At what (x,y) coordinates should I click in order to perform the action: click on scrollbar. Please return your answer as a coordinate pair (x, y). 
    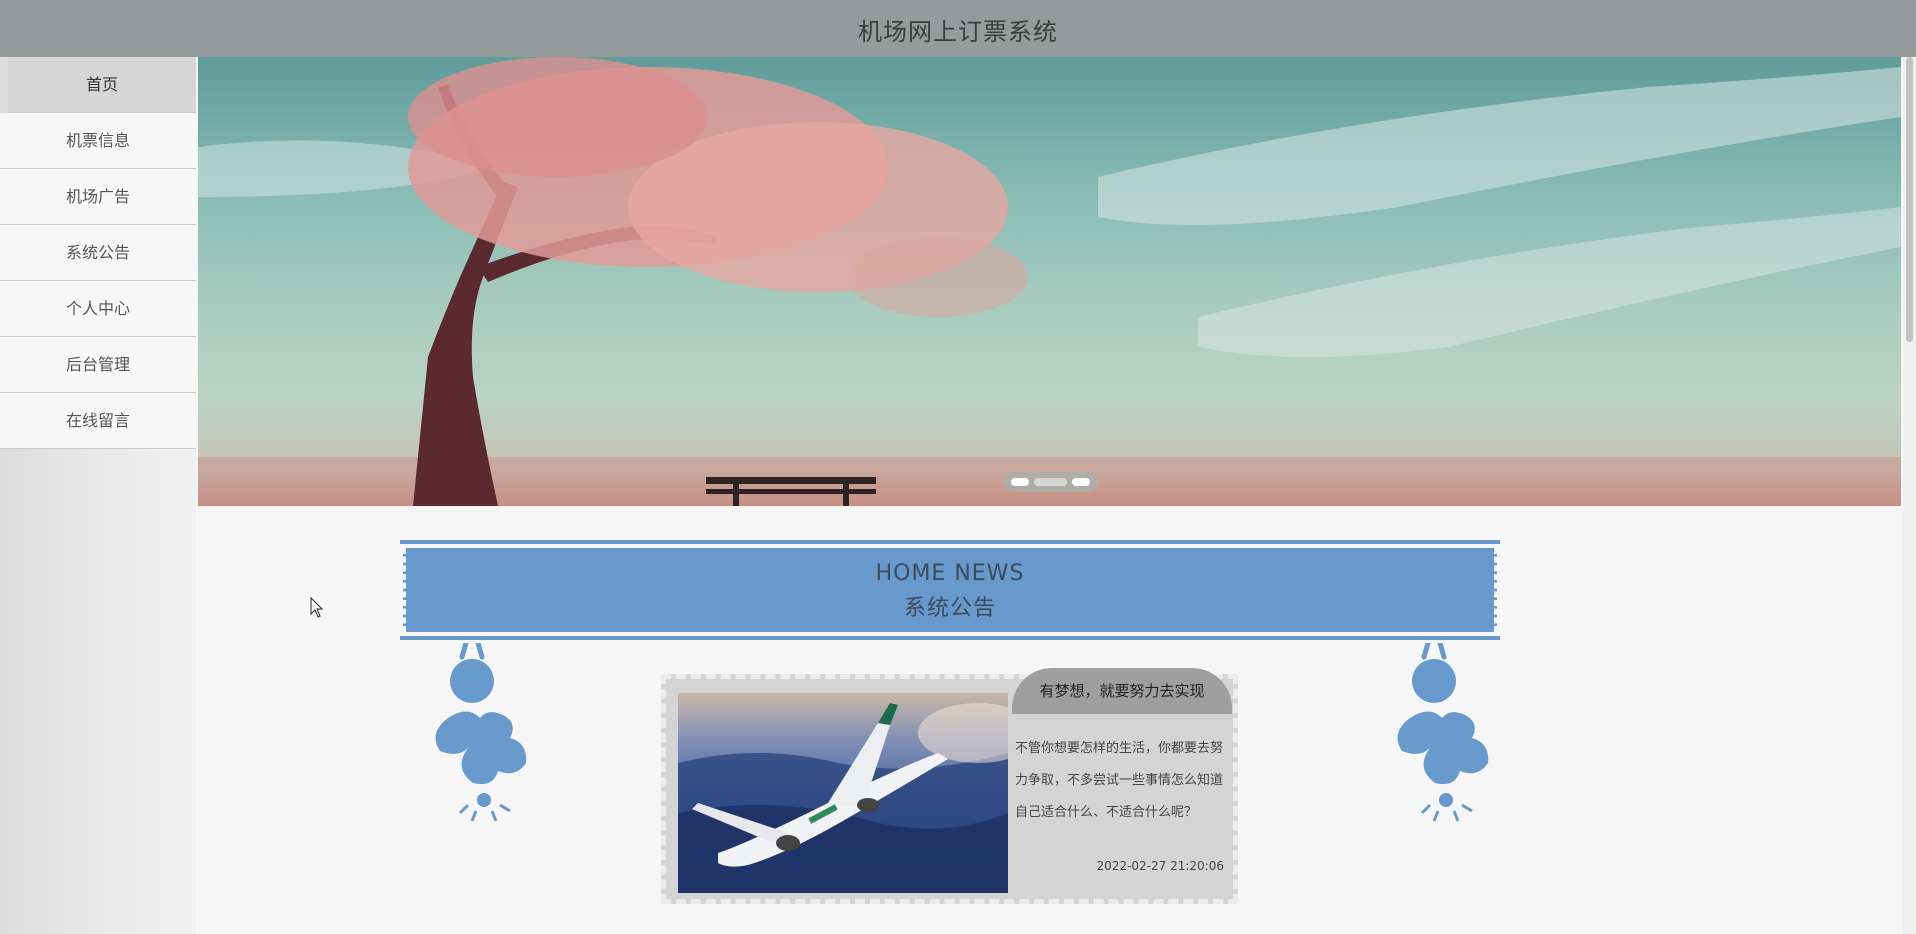
    Looking at the image, I should click on (1909, 495).